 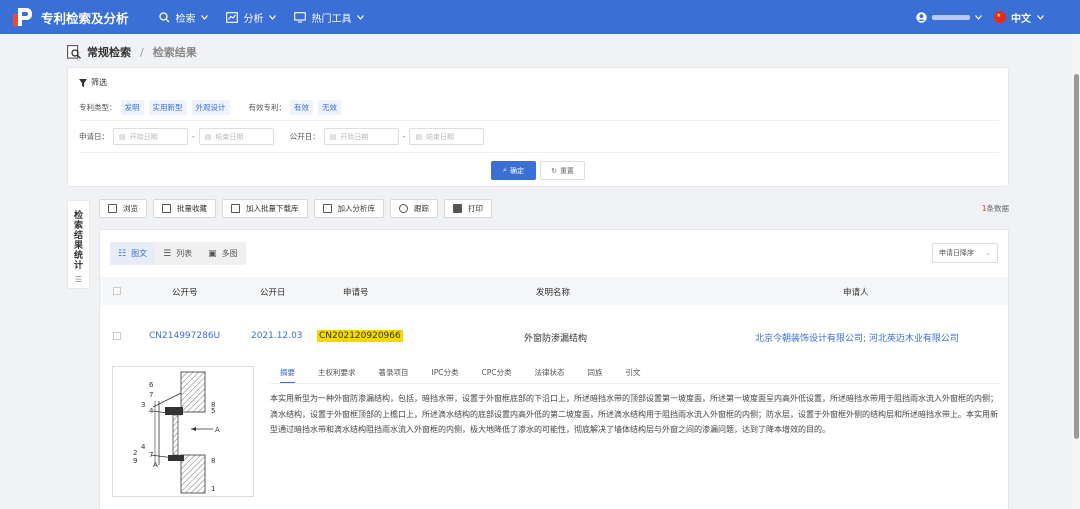 I want to click on application-no: CN202120920966, so click(x=360, y=336).